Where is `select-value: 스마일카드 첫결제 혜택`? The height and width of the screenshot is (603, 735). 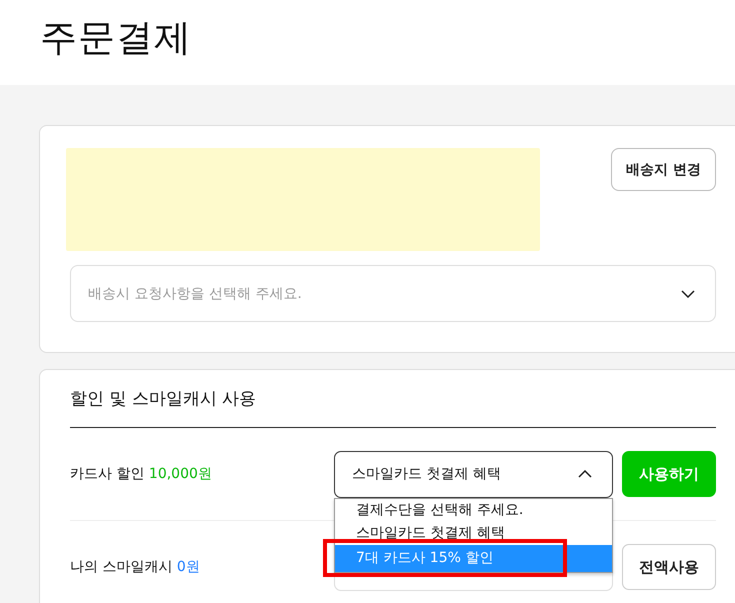 select-value: 스마일카드 첫결제 혜택 is located at coordinates (426, 474).